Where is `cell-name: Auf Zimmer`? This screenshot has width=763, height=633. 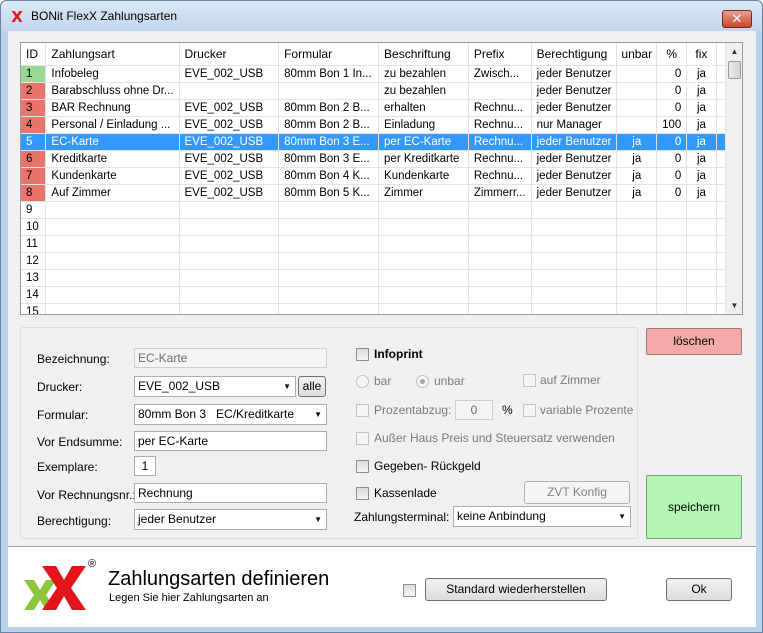
cell-name: Auf Zimmer is located at coordinates (112, 193).